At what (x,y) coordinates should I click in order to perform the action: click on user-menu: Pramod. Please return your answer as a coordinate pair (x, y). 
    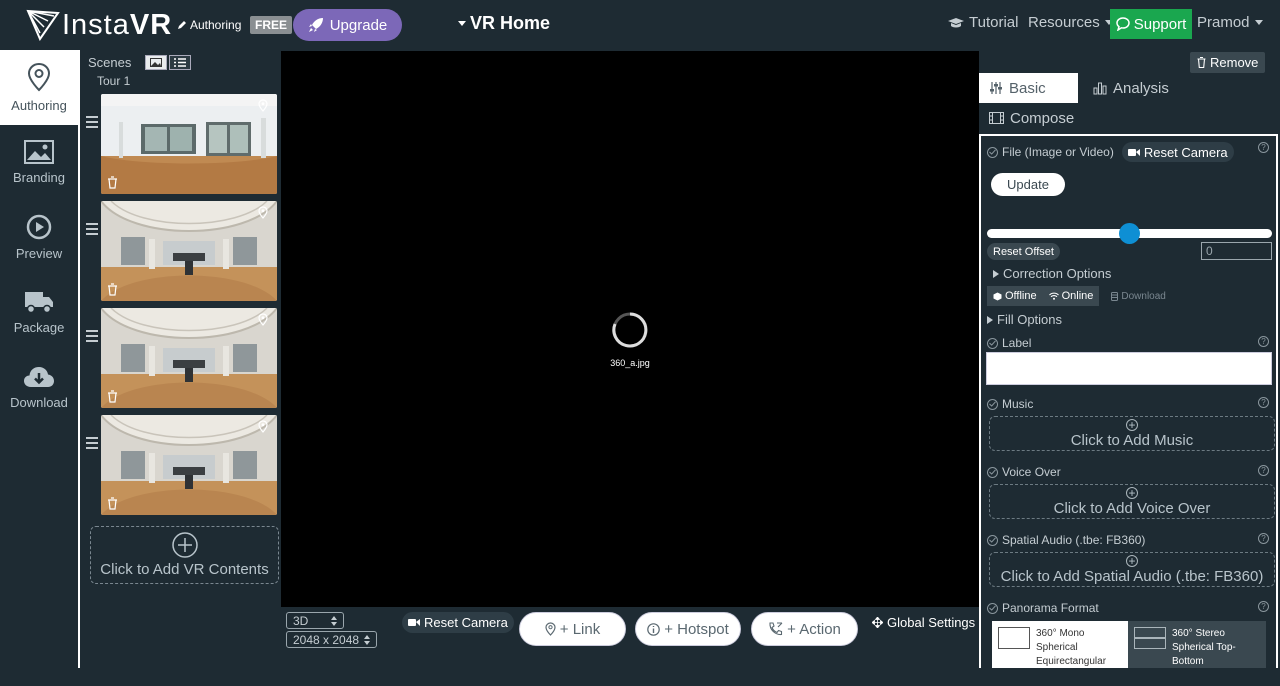
    Looking at the image, I should click on (1230, 22).